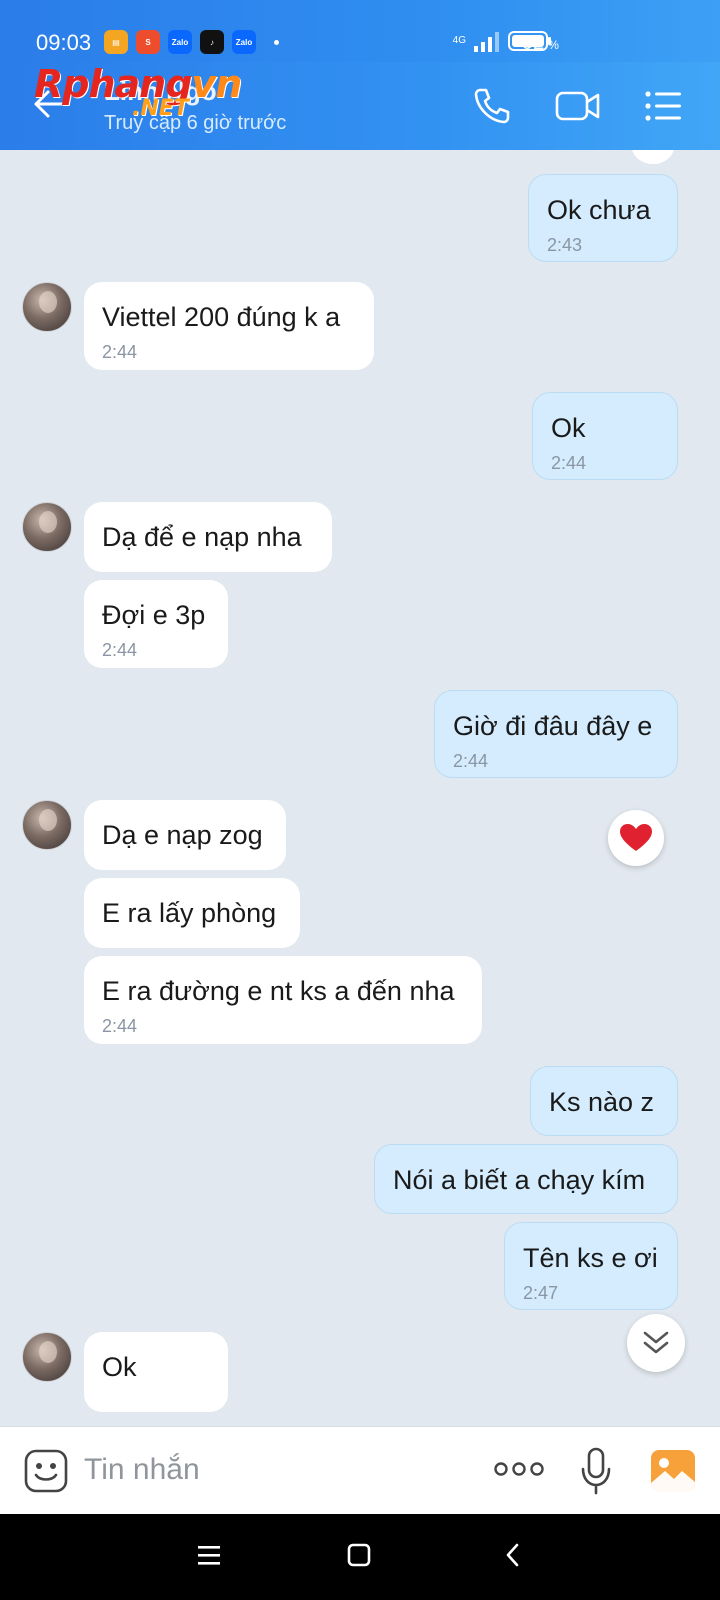  I want to click on notification-icons: ▤ S Zalo ♪ Zalo, so click(191, 42).